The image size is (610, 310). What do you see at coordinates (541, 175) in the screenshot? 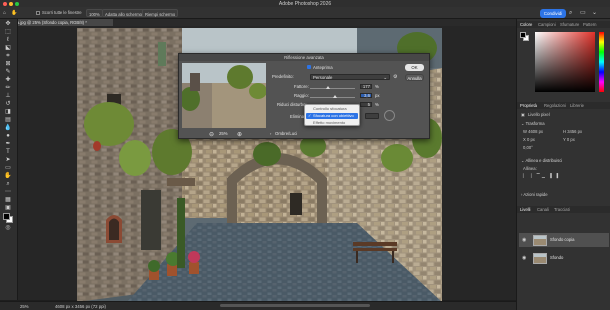
I see `align-buttons: ▏▕ ▔▁ ▌▐` at bounding box center [541, 175].